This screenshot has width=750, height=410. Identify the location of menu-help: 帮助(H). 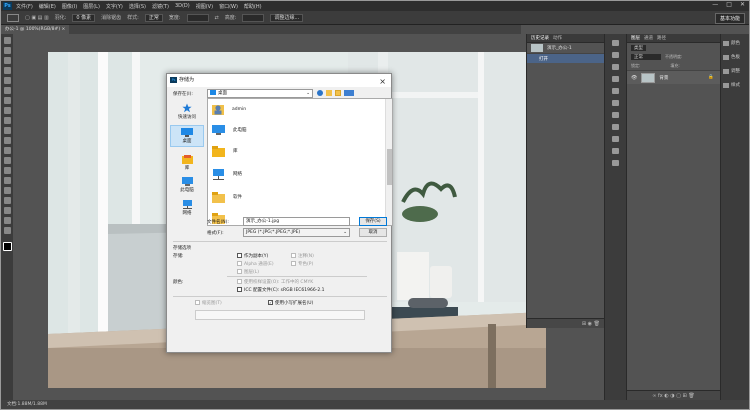
(253, 6).